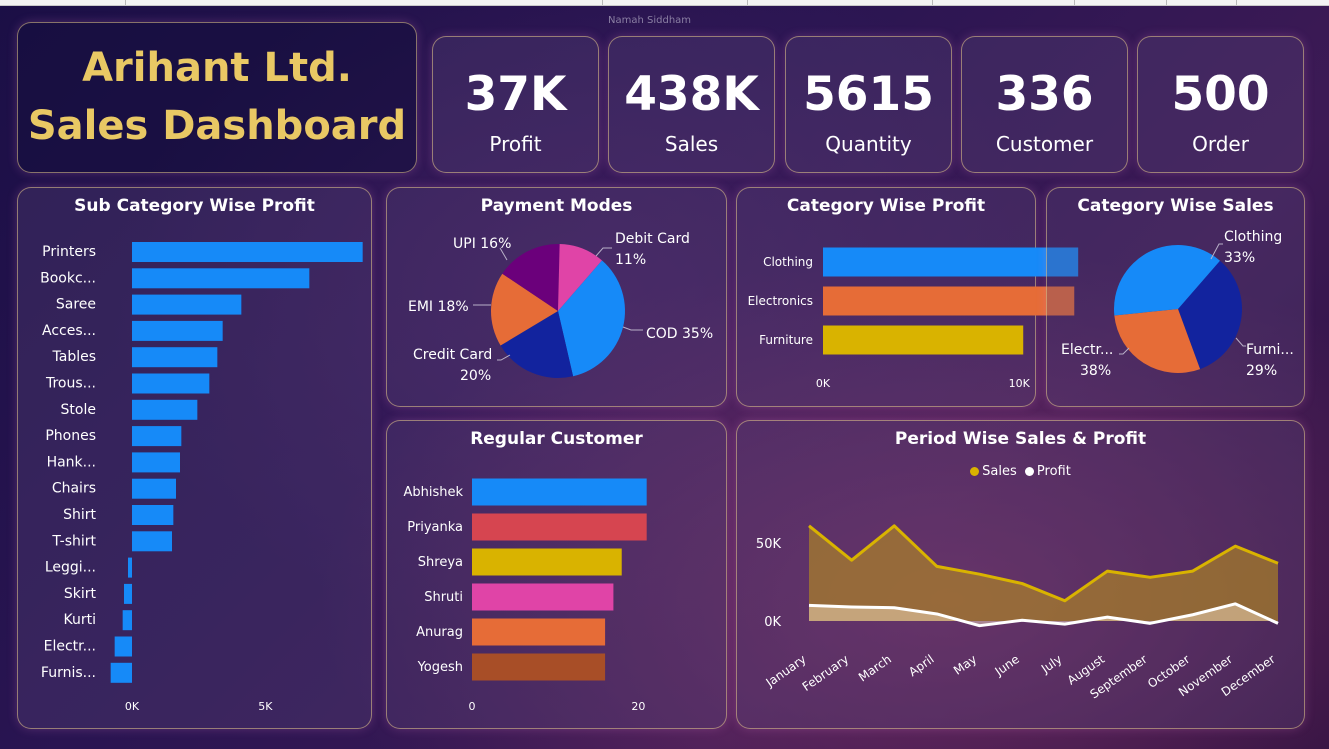 This screenshot has height=749, width=1329. What do you see at coordinates (79, 515) in the screenshot?
I see `category-label: Shirt` at bounding box center [79, 515].